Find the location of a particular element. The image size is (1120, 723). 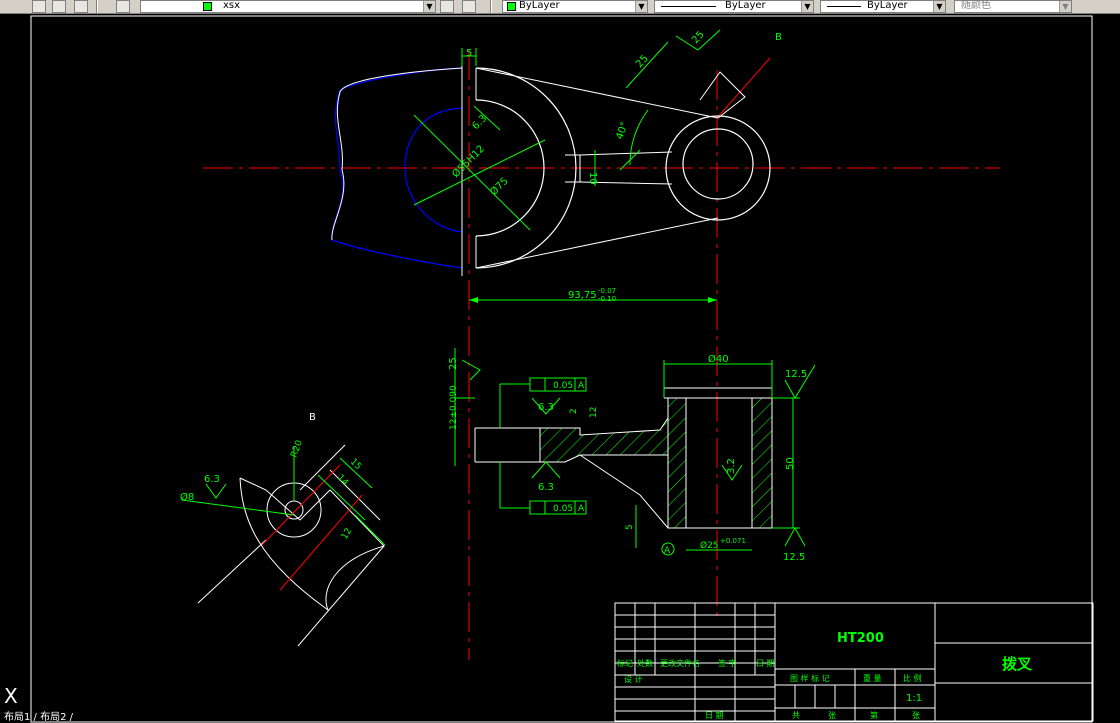

dim-top-5: 5 is located at coordinates (469, 53).